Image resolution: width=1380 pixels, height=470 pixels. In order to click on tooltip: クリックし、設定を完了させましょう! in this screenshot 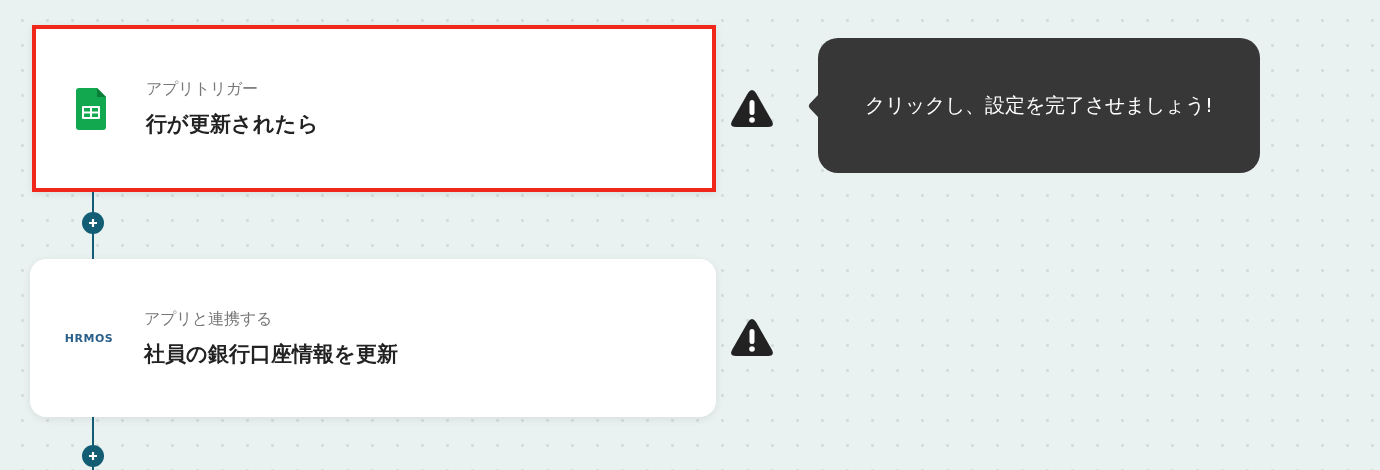, I will do `click(1039, 105)`.